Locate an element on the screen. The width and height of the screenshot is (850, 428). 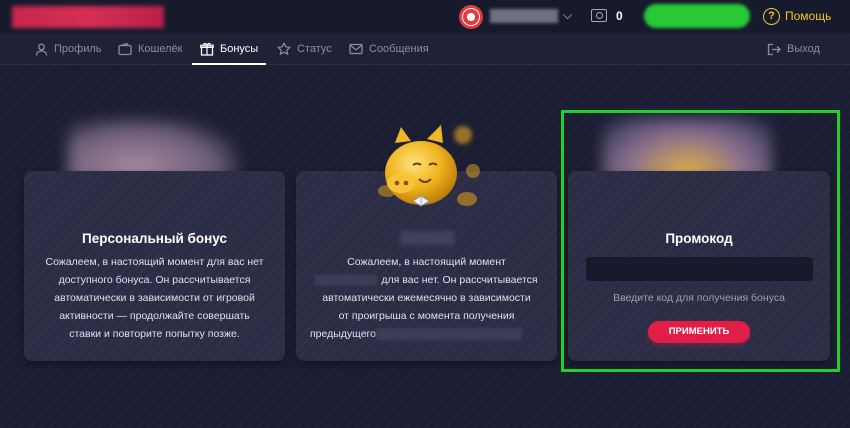
logout-icon is located at coordinates (774, 49).